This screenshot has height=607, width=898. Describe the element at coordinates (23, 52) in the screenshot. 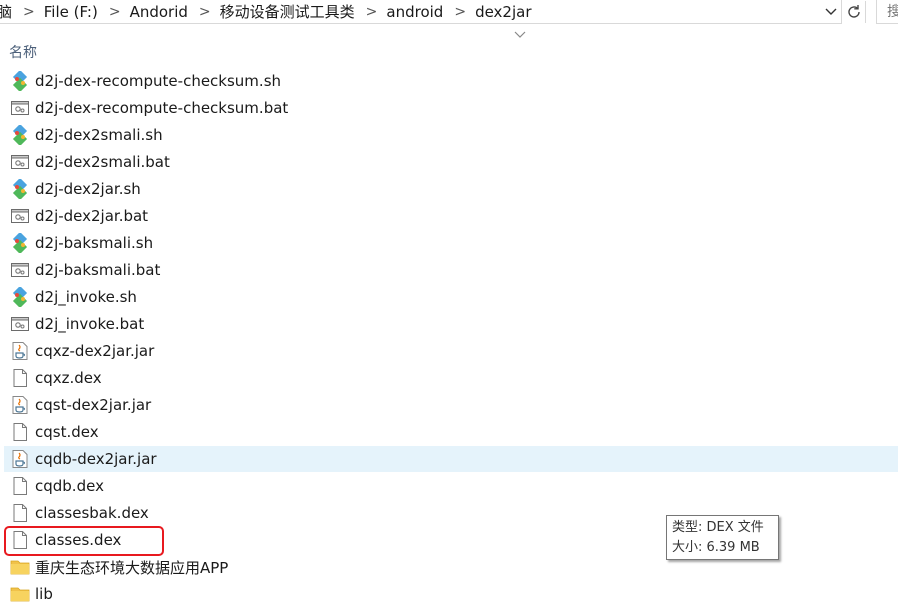

I see `column-header-name: 名称` at that location.